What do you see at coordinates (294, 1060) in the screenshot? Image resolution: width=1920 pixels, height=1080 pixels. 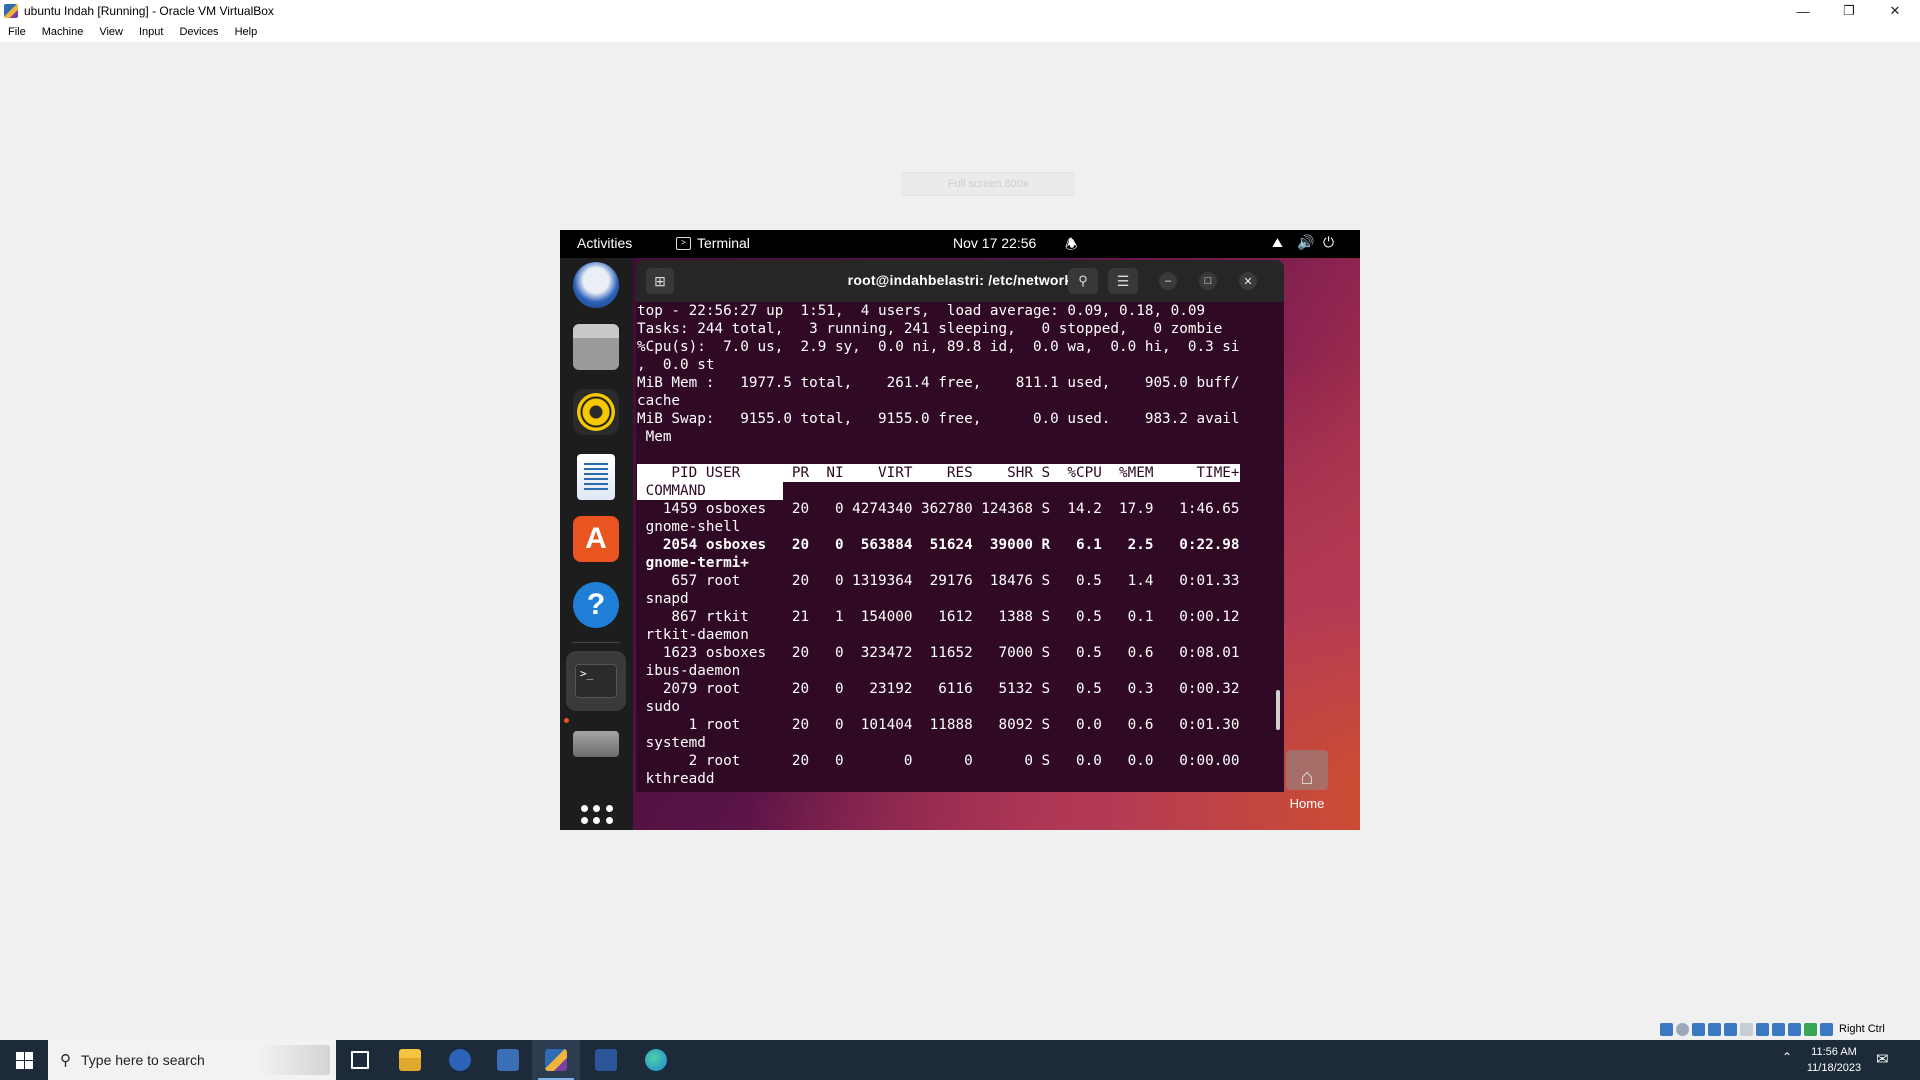 I see `search-highlight-image` at bounding box center [294, 1060].